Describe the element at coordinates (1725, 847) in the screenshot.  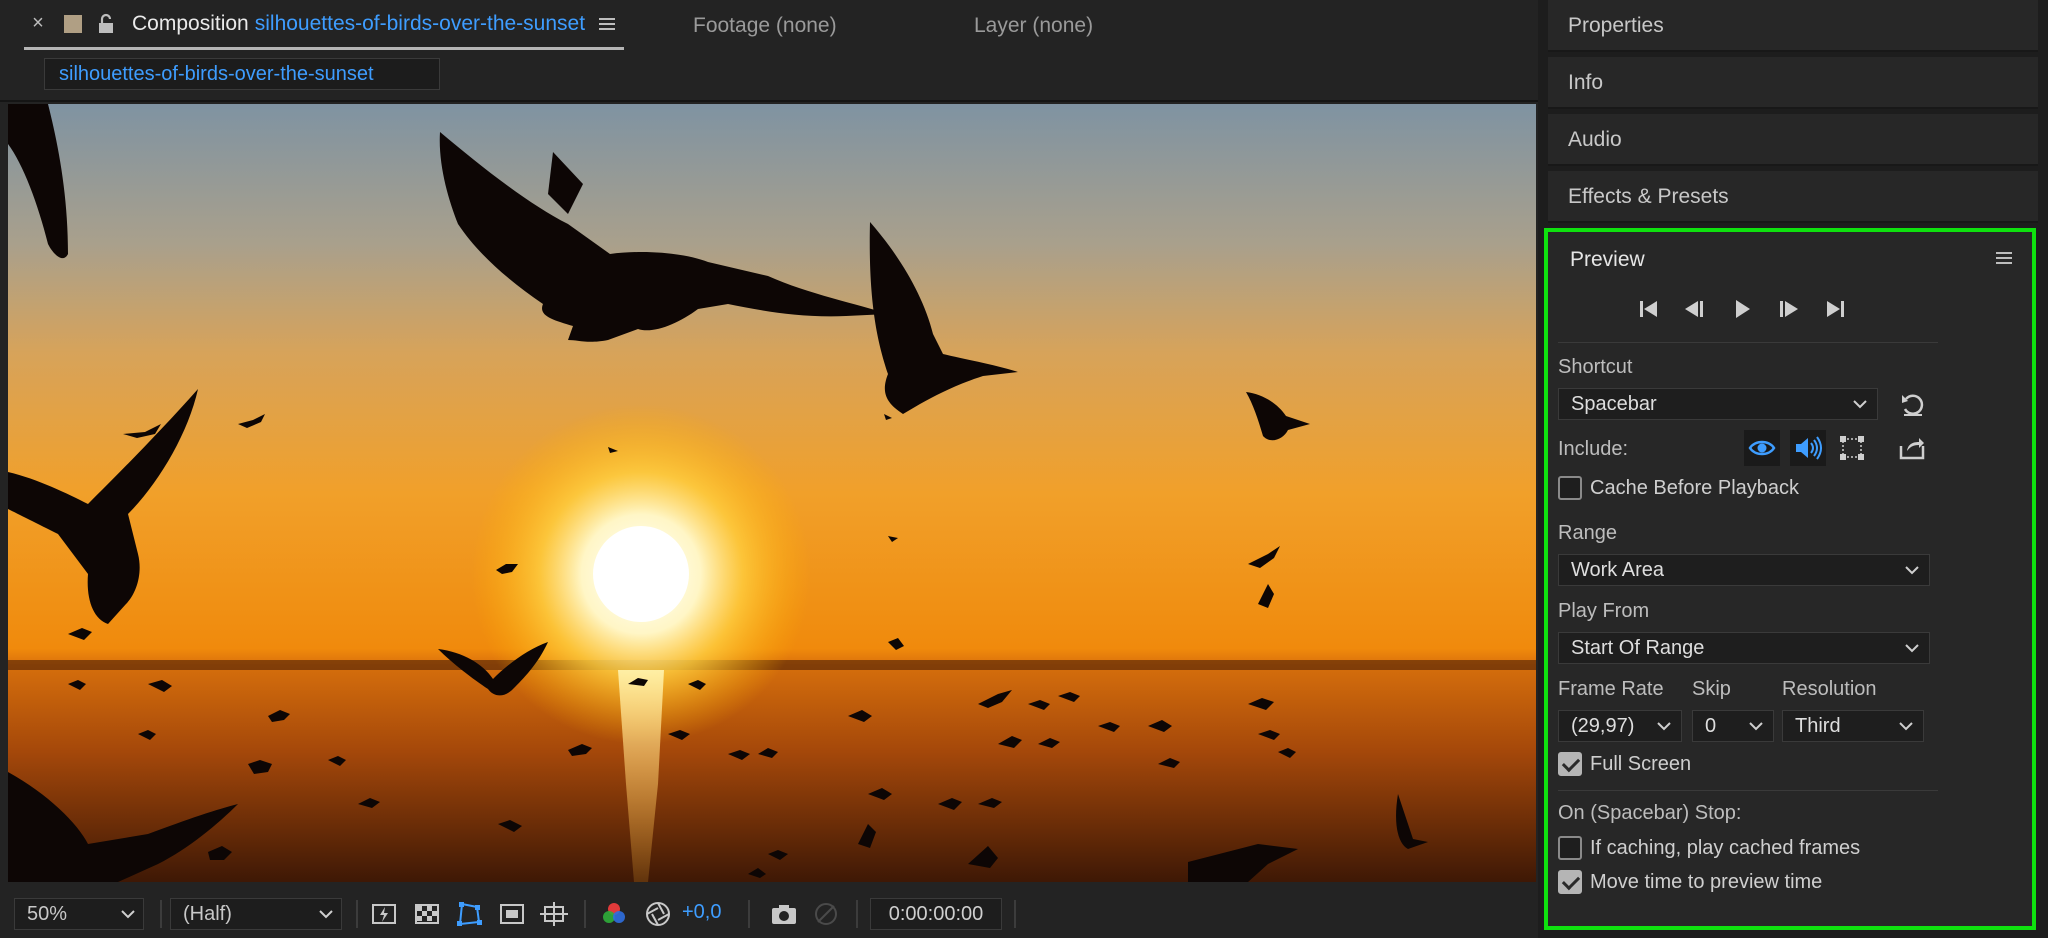
I see `if-caching-label: If caching, play cached frames` at that location.